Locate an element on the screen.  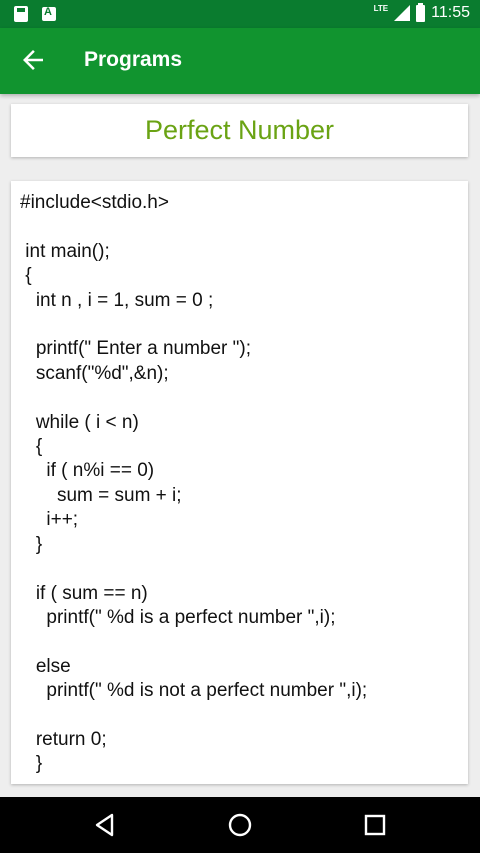
arrow-left-icon is located at coordinates (33, 60).